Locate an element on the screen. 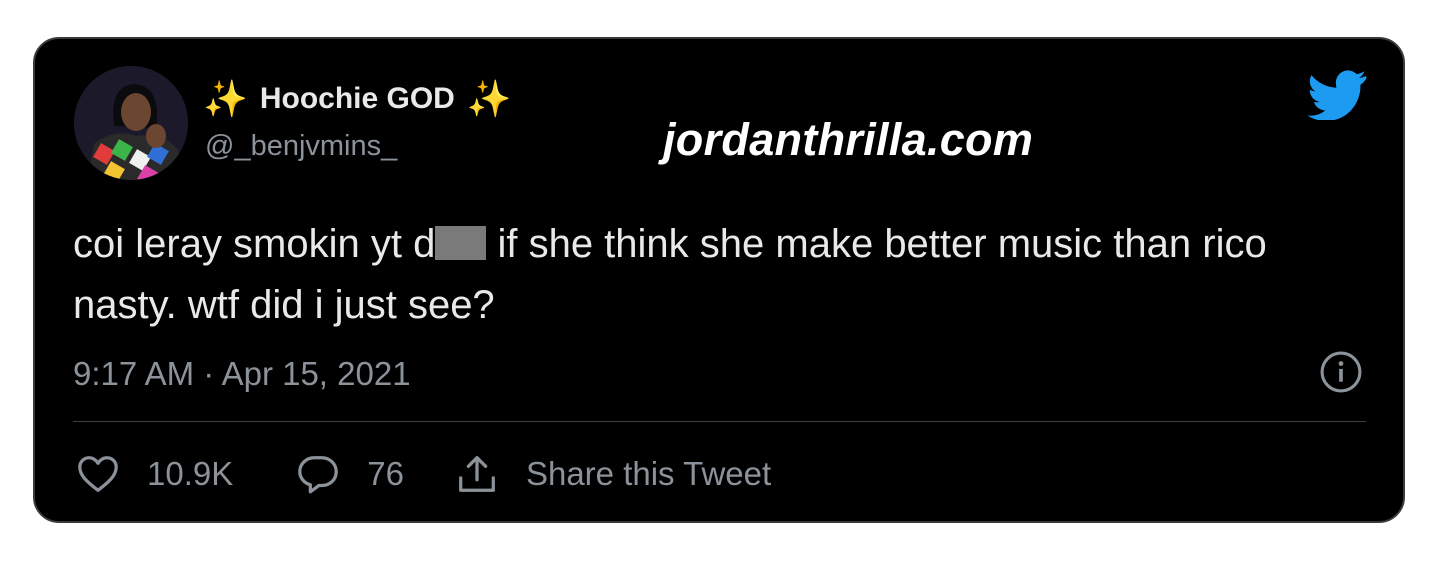  author-name-row: ✨ Hoochie GOD ✨ is located at coordinates (357, 99).